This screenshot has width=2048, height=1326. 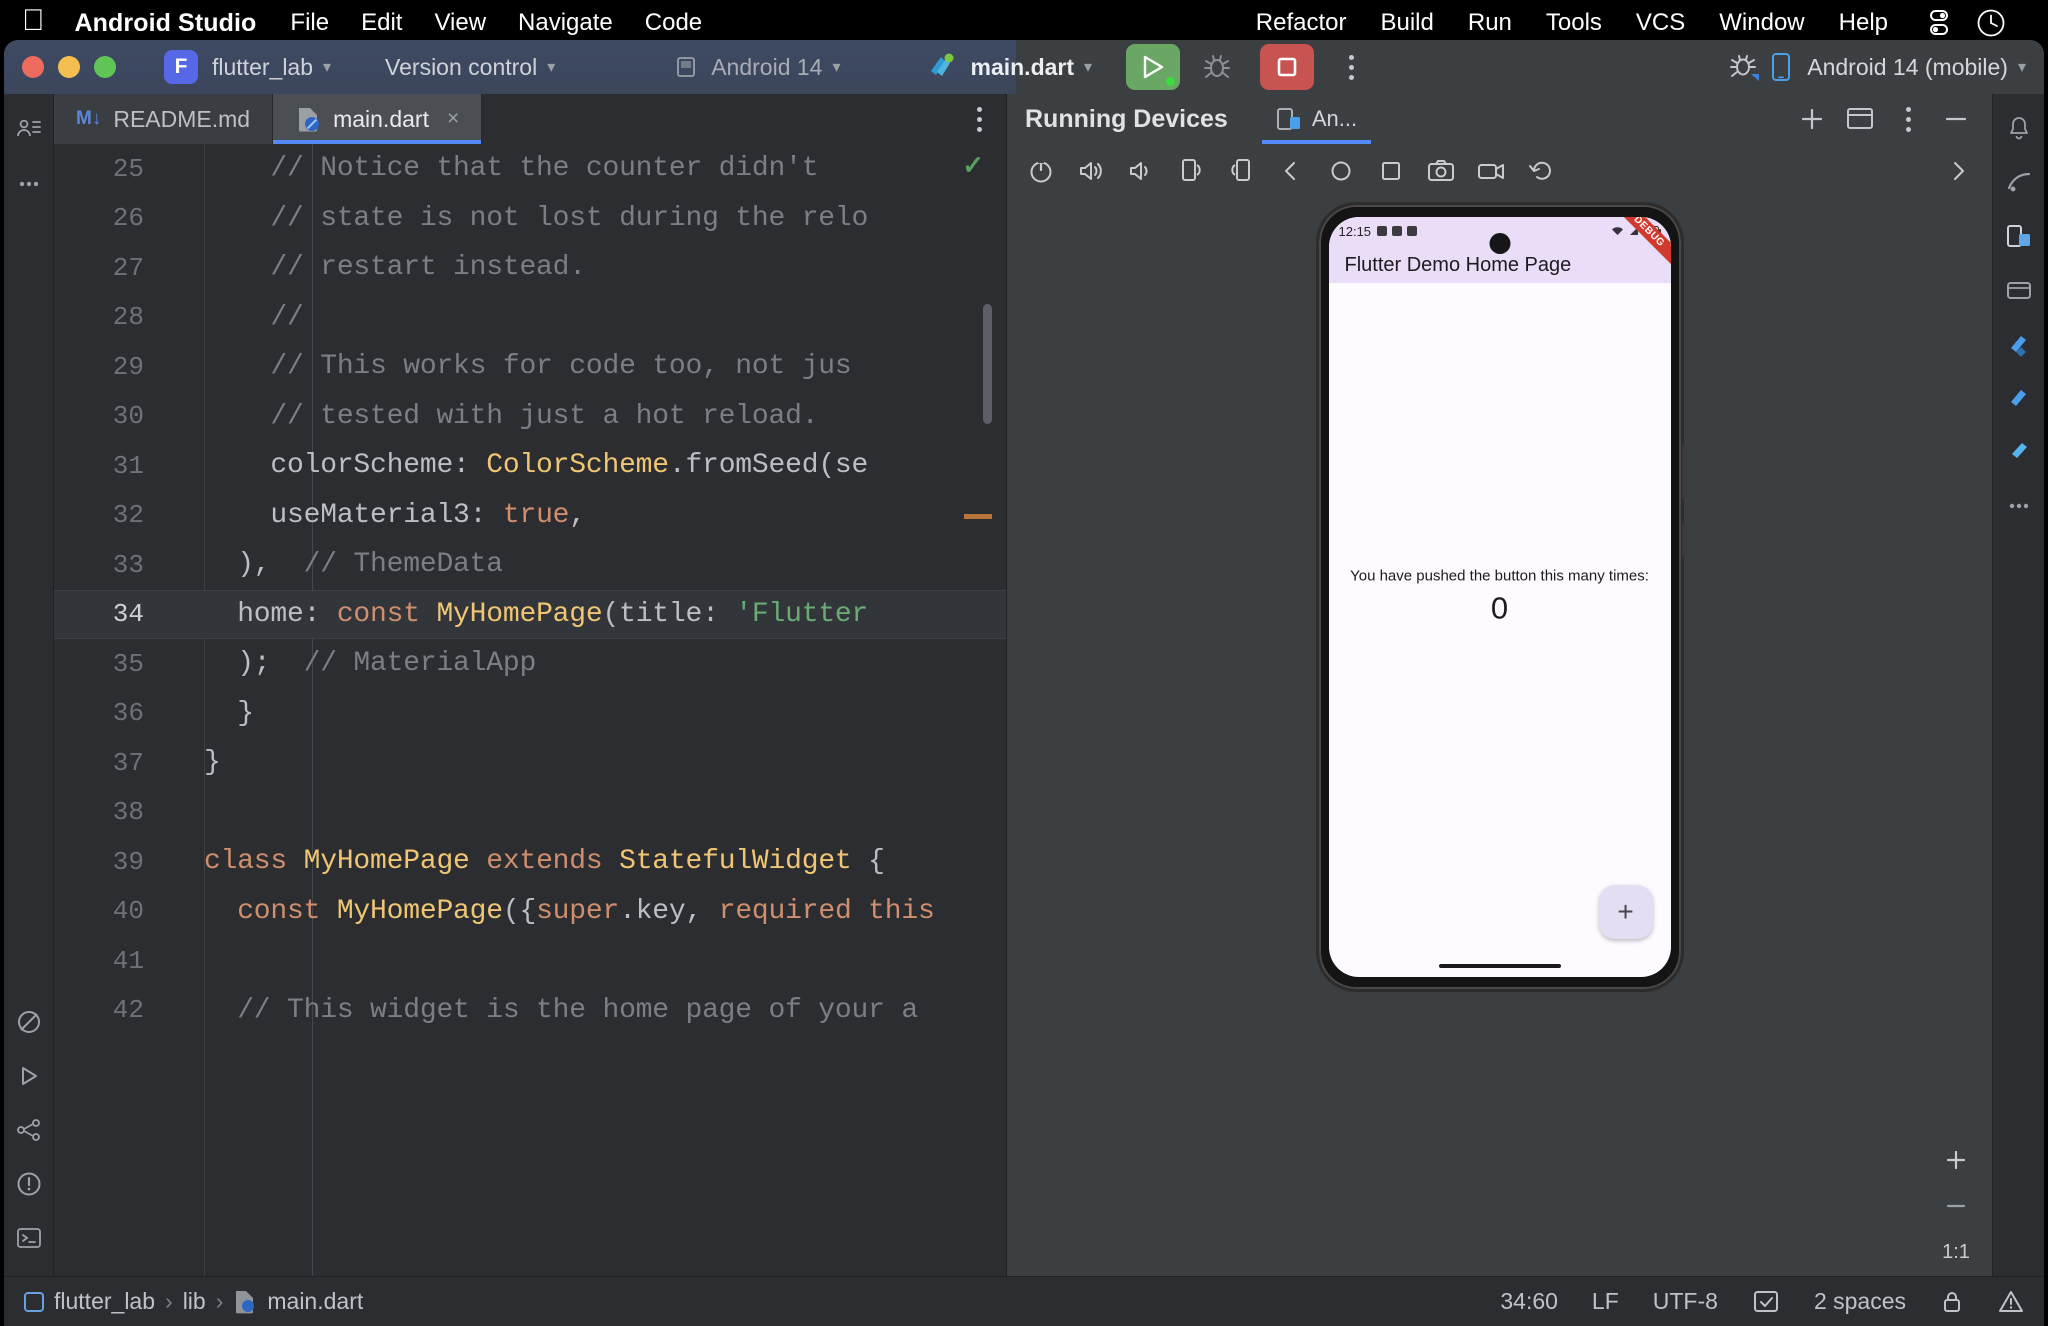 I want to click on record-icon, so click(x=1491, y=171).